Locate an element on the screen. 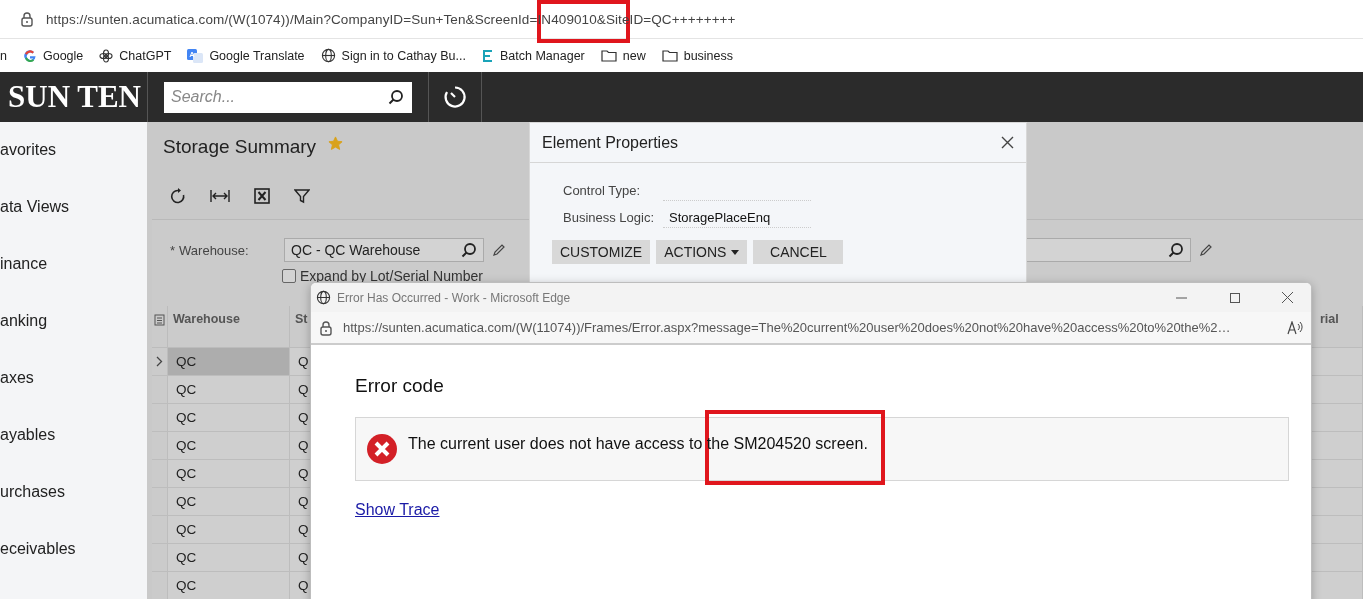 Image resolution: width=1363 pixels, height=599 pixels. search-icon is located at coordinates (396, 96).